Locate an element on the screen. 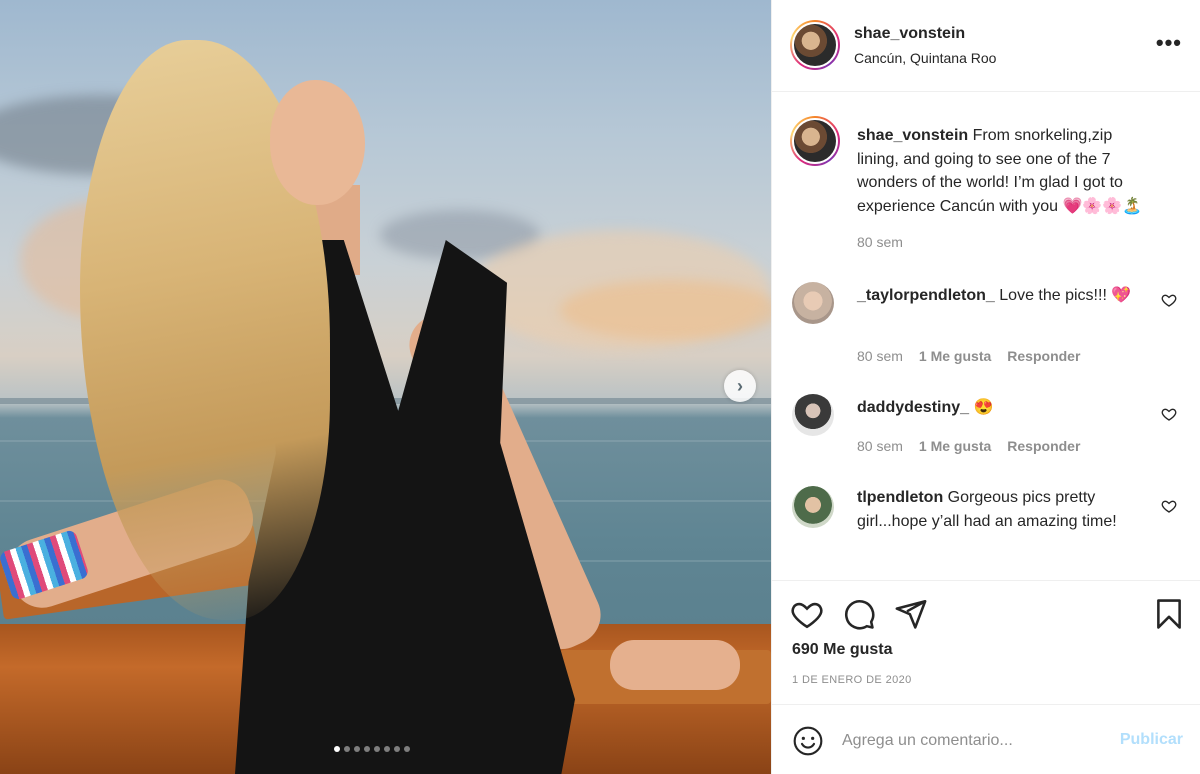 The image size is (1200, 774). caption-meta: 80 sem is located at coordinates (880, 242).